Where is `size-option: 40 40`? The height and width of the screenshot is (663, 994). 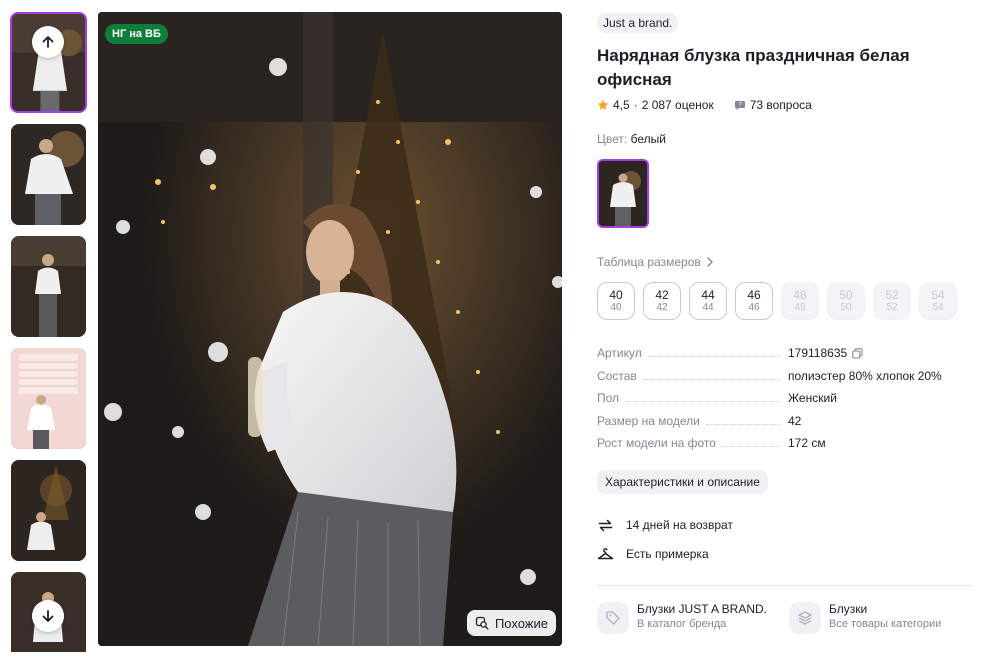
size-option: 40 40 is located at coordinates (616, 301).